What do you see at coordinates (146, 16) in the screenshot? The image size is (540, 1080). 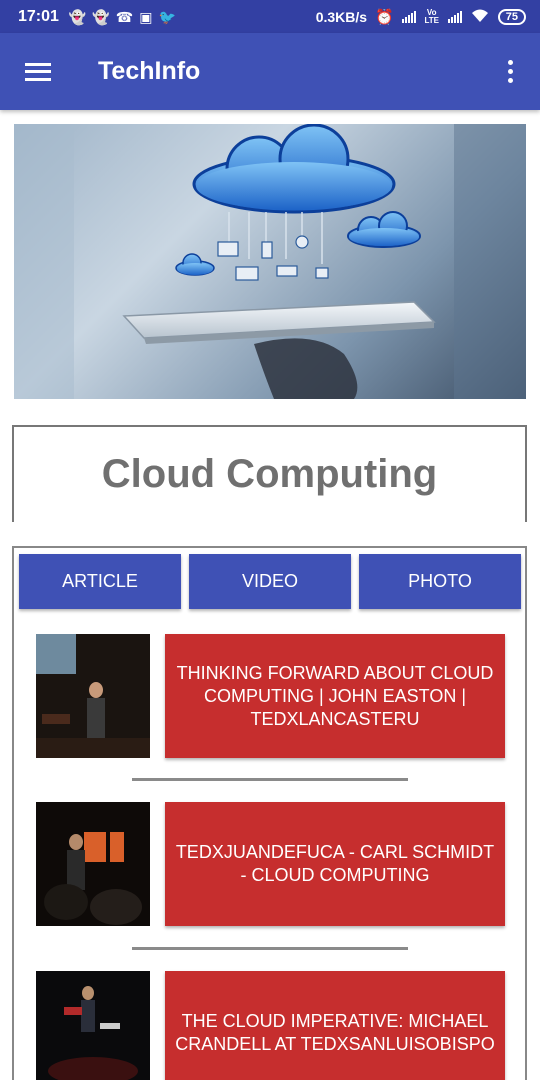 I see `app-icon: ▣` at bounding box center [146, 16].